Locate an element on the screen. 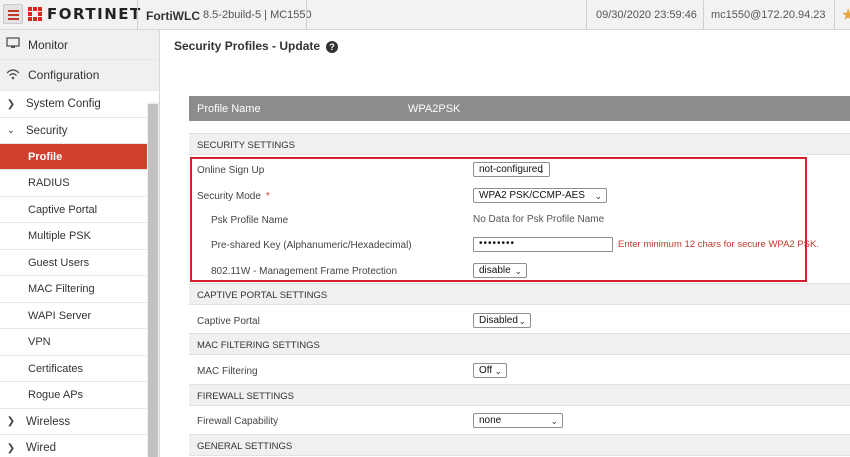 This screenshot has width=850, height=457. sidebar-item-label: MAC Filtering is located at coordinates (61, 289).